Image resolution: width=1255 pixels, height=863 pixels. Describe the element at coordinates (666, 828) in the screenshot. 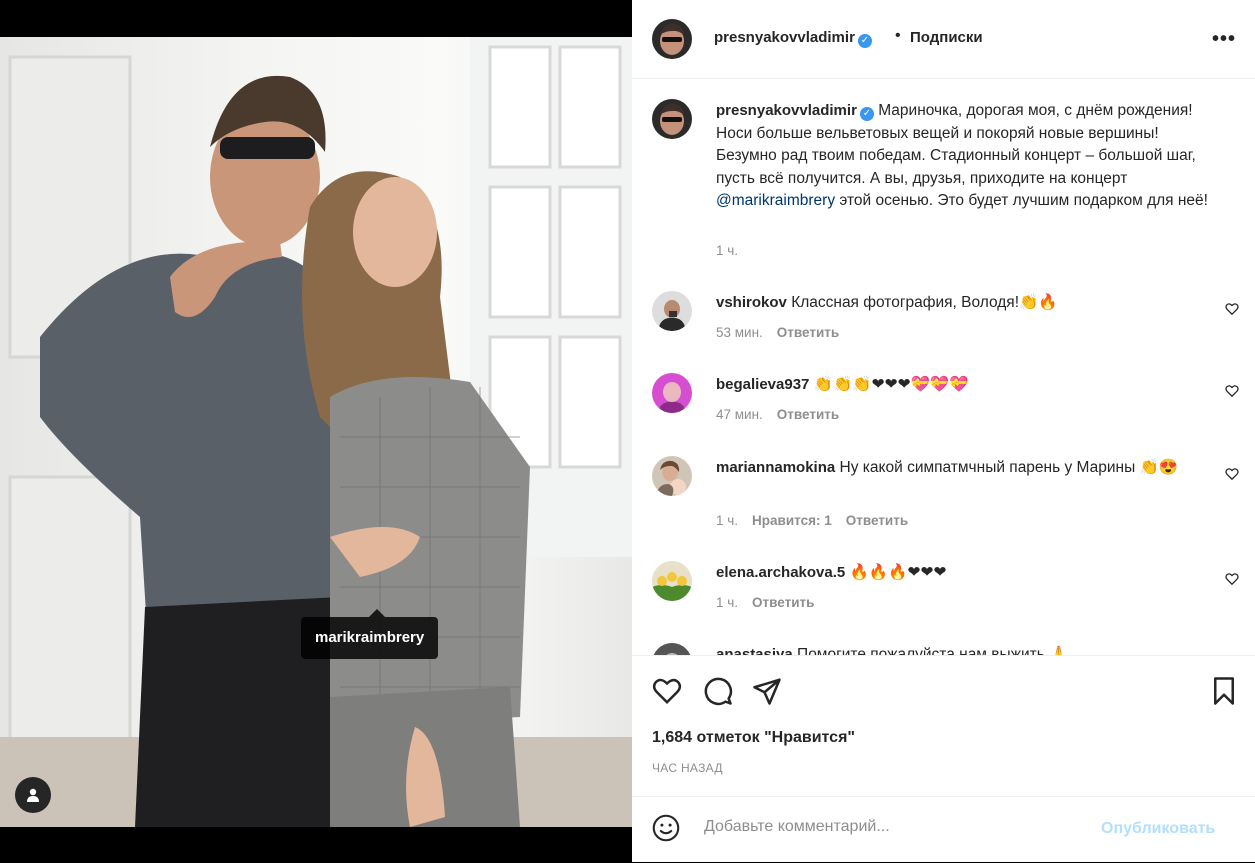

I see `emoji-icon` at that location.